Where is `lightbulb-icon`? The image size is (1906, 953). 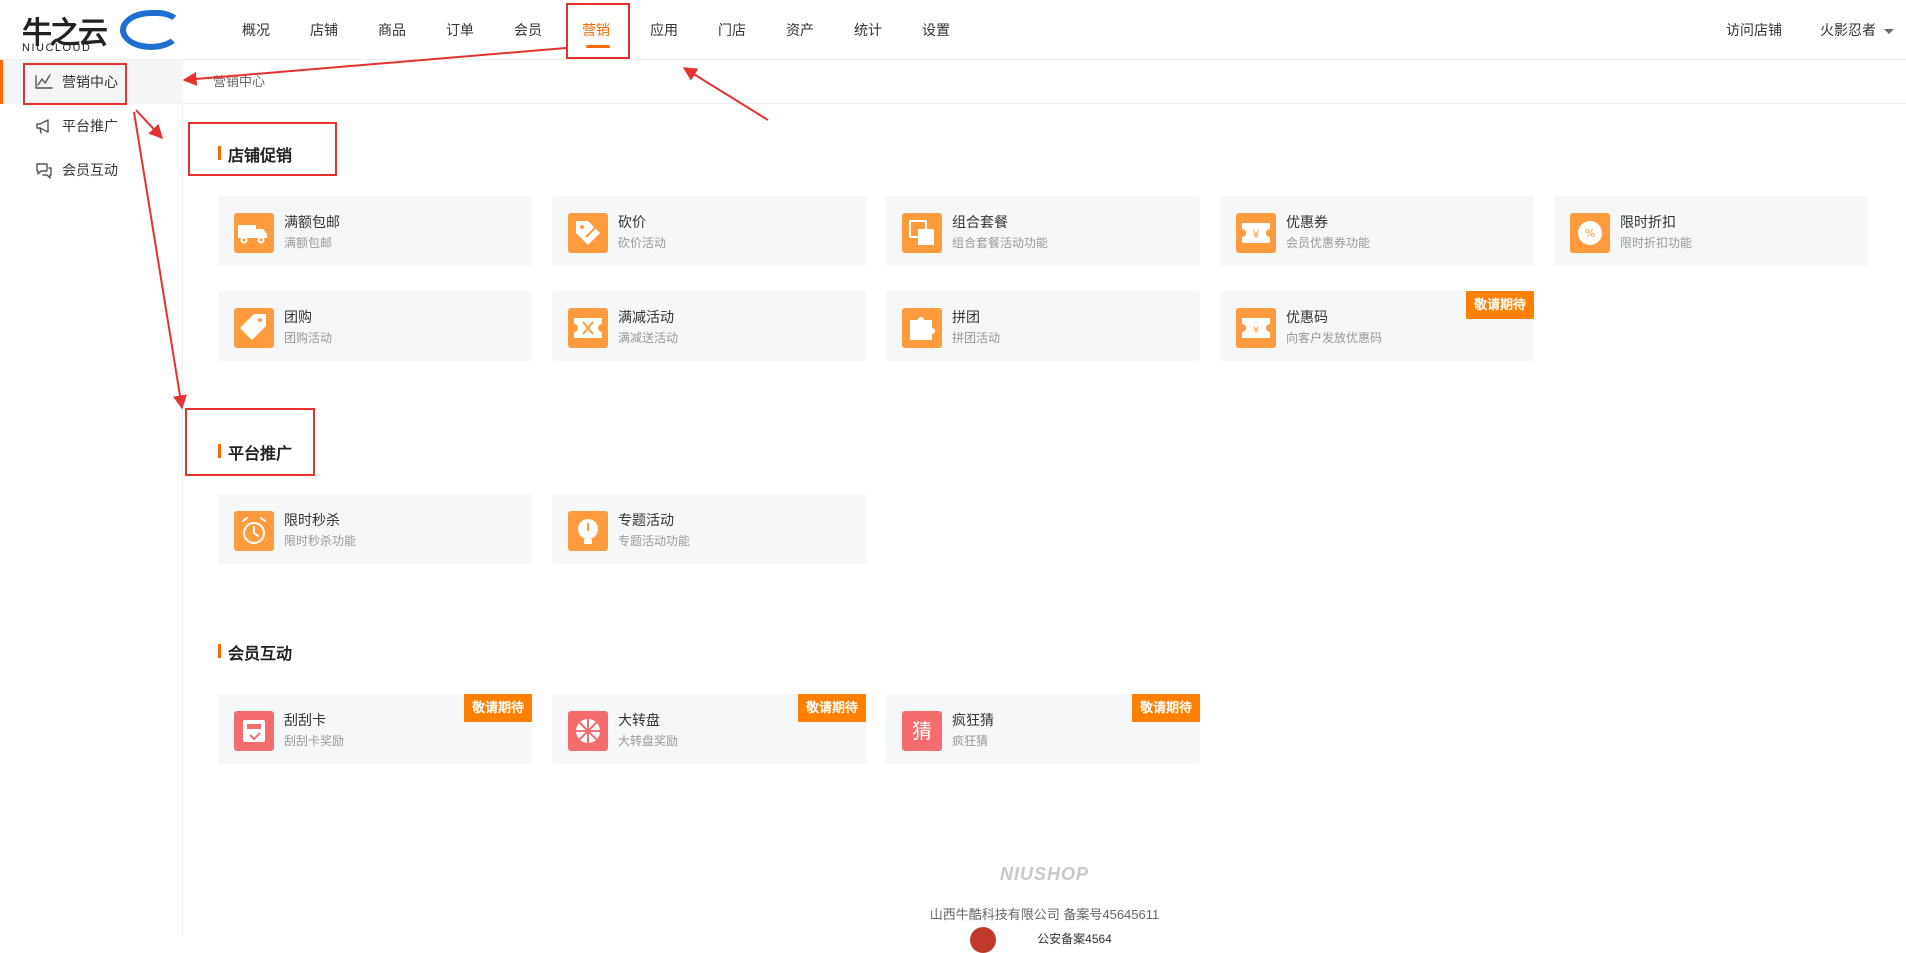
lightbulb-icon is located at coordinates (588, 531).